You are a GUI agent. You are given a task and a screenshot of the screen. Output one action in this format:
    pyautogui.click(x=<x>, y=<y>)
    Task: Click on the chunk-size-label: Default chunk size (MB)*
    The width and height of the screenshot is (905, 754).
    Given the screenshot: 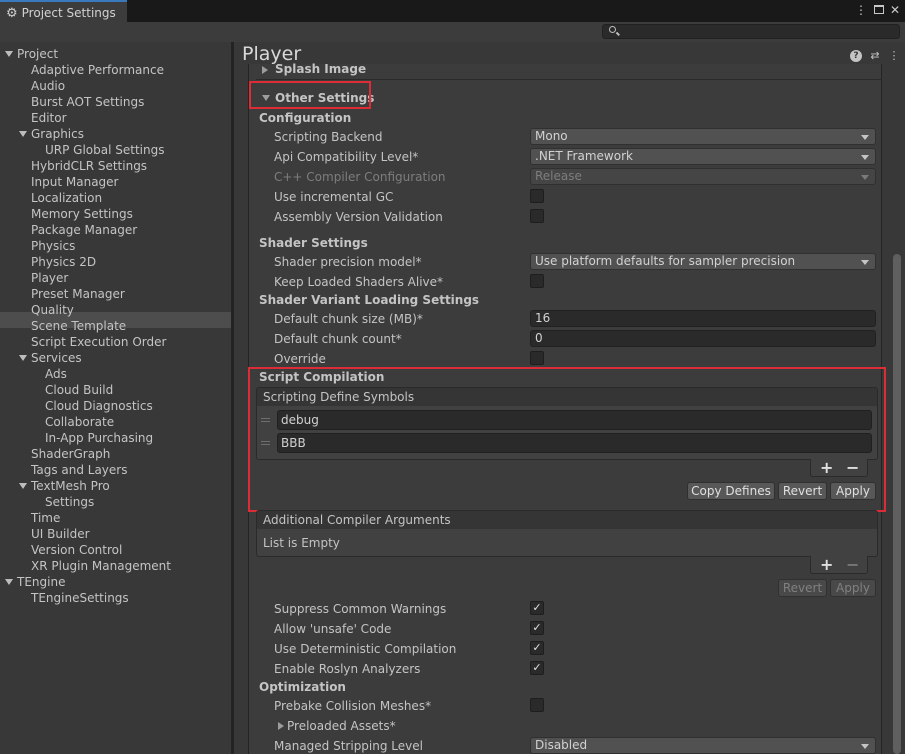 What is the action you would take?
    pyautogui.click(x=348, y=319)
    